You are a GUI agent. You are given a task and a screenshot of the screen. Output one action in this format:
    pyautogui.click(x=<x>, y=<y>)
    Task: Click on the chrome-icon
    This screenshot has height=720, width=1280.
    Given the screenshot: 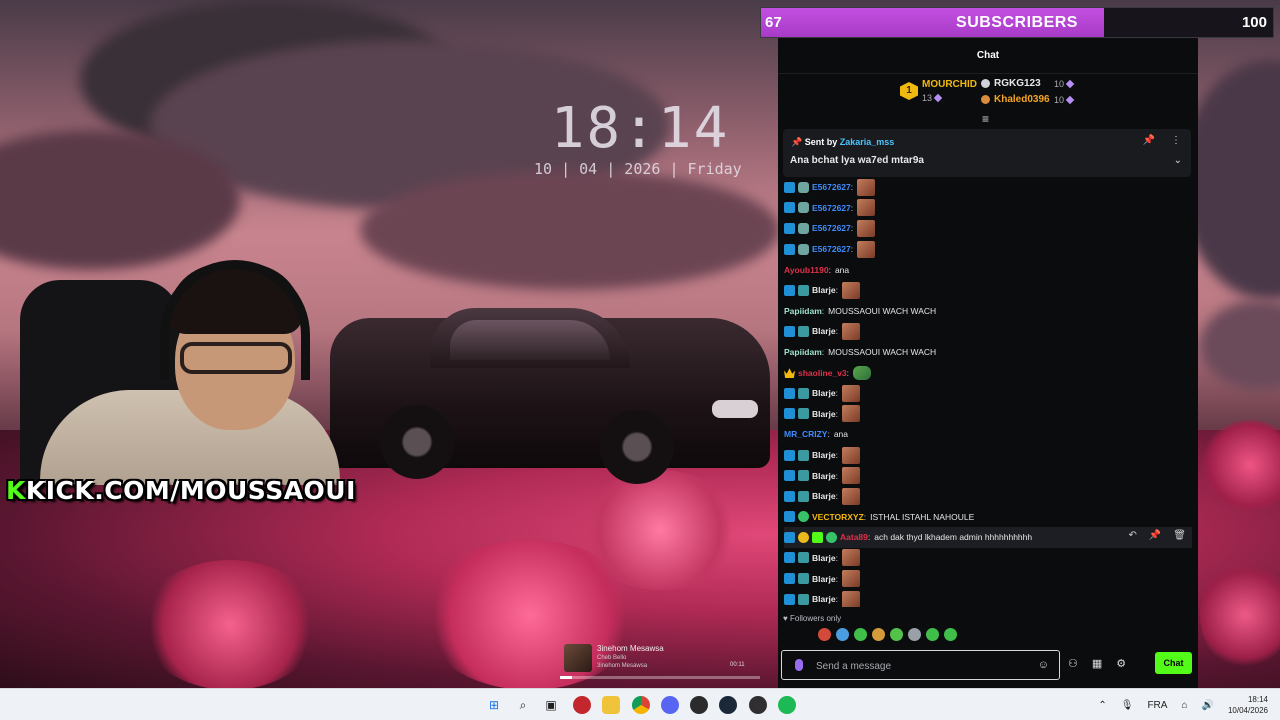 What is the action you would take?
    pyautogui.click(x=641, y=705)
    